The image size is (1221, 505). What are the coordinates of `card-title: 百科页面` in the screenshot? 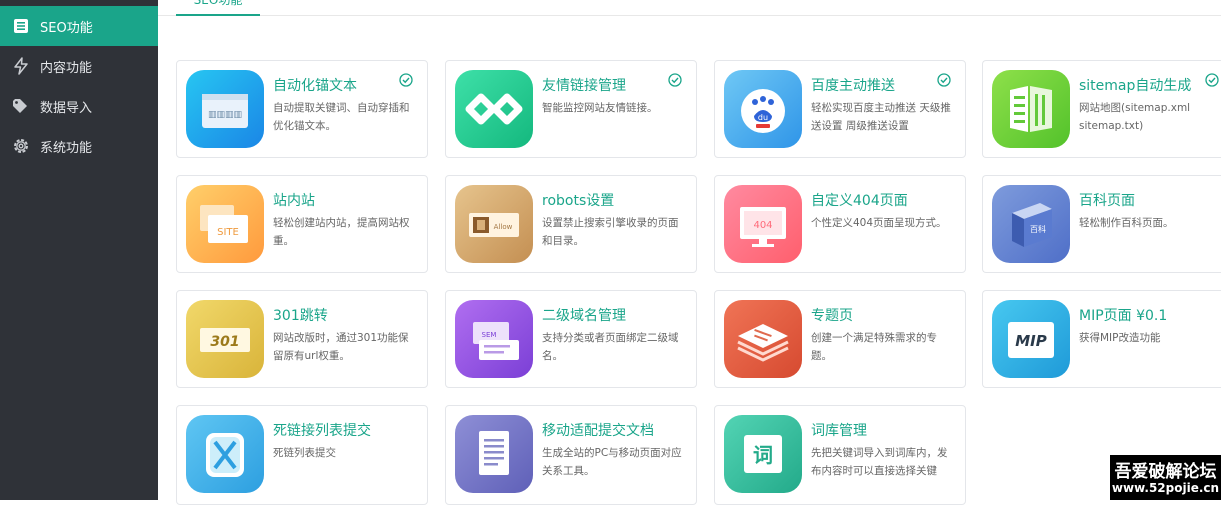 It's located at (1107, 201).